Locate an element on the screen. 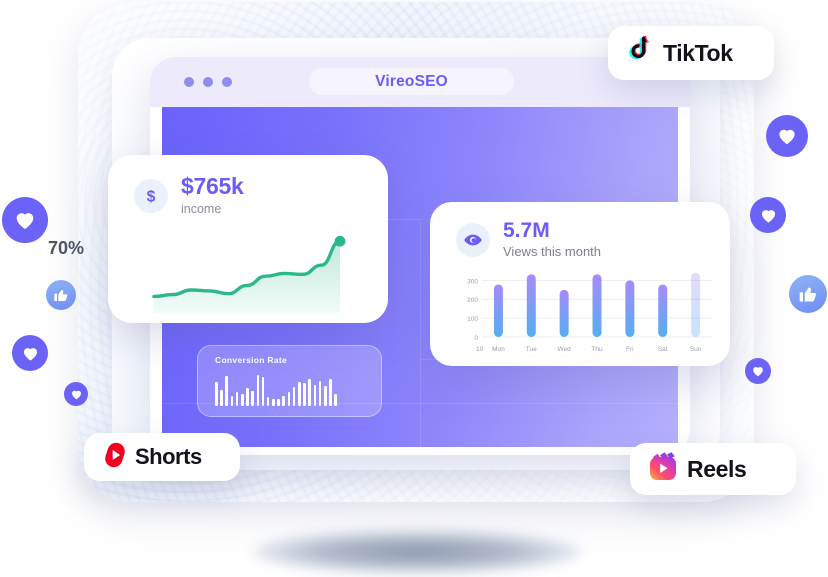  income-card: $ $765k income is located at coordinates (248, 239).